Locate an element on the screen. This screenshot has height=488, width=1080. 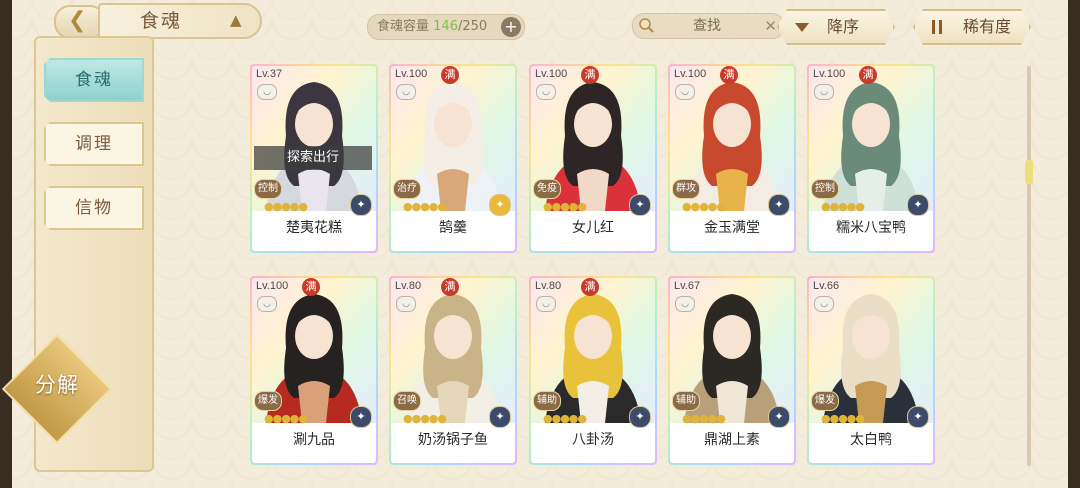
tab-keepsake: 信物 is located at coordinates (94, 208).